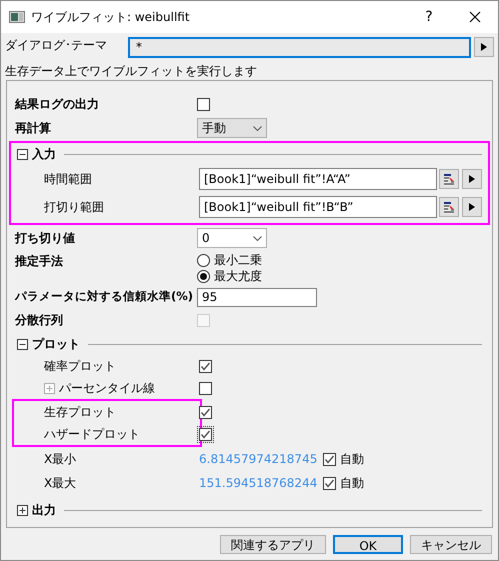 This screenshot has height=561, width=499. I want to click on theme-field: *, so click(299, 47).